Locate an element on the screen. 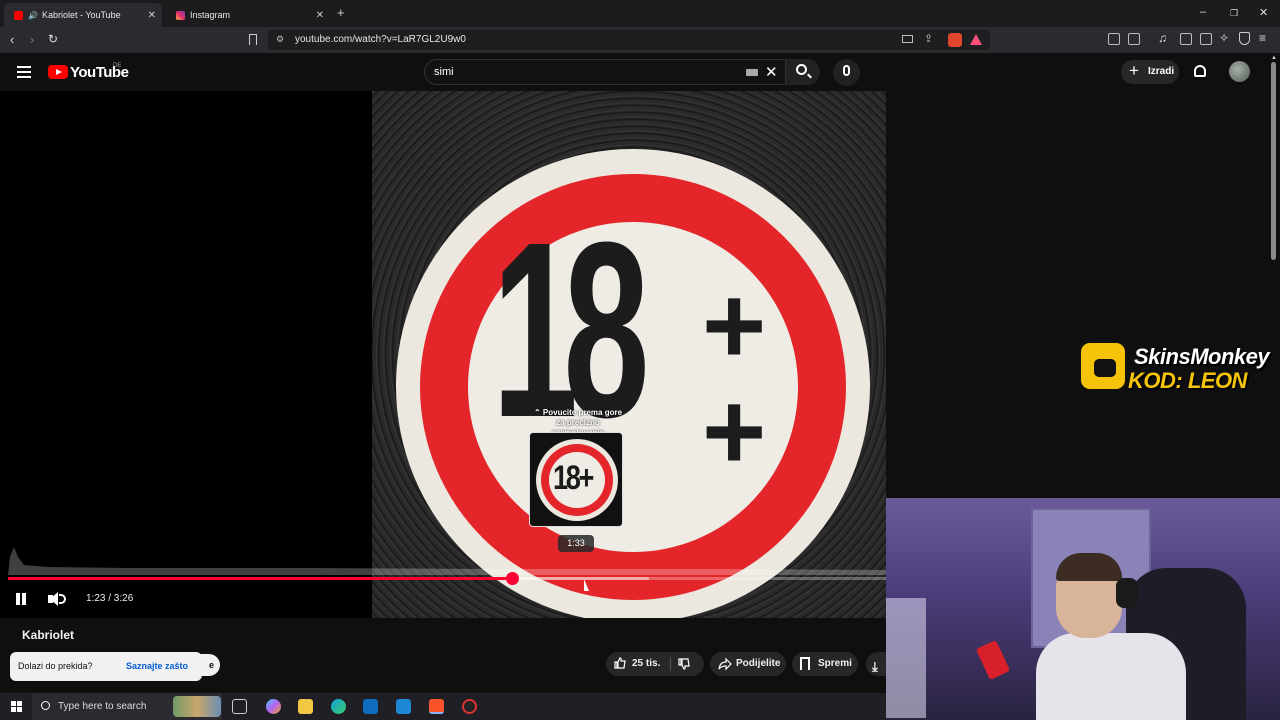 This screenshot has width=1280, height=720. browser-menu-icon: ≡ is located at coordinates (1262, 38).